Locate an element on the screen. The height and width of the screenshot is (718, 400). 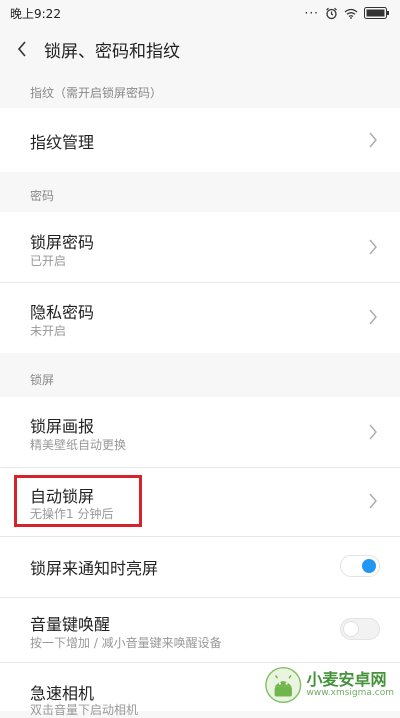
row-subtitle: 未开启 is located at coordinates (48, 331).